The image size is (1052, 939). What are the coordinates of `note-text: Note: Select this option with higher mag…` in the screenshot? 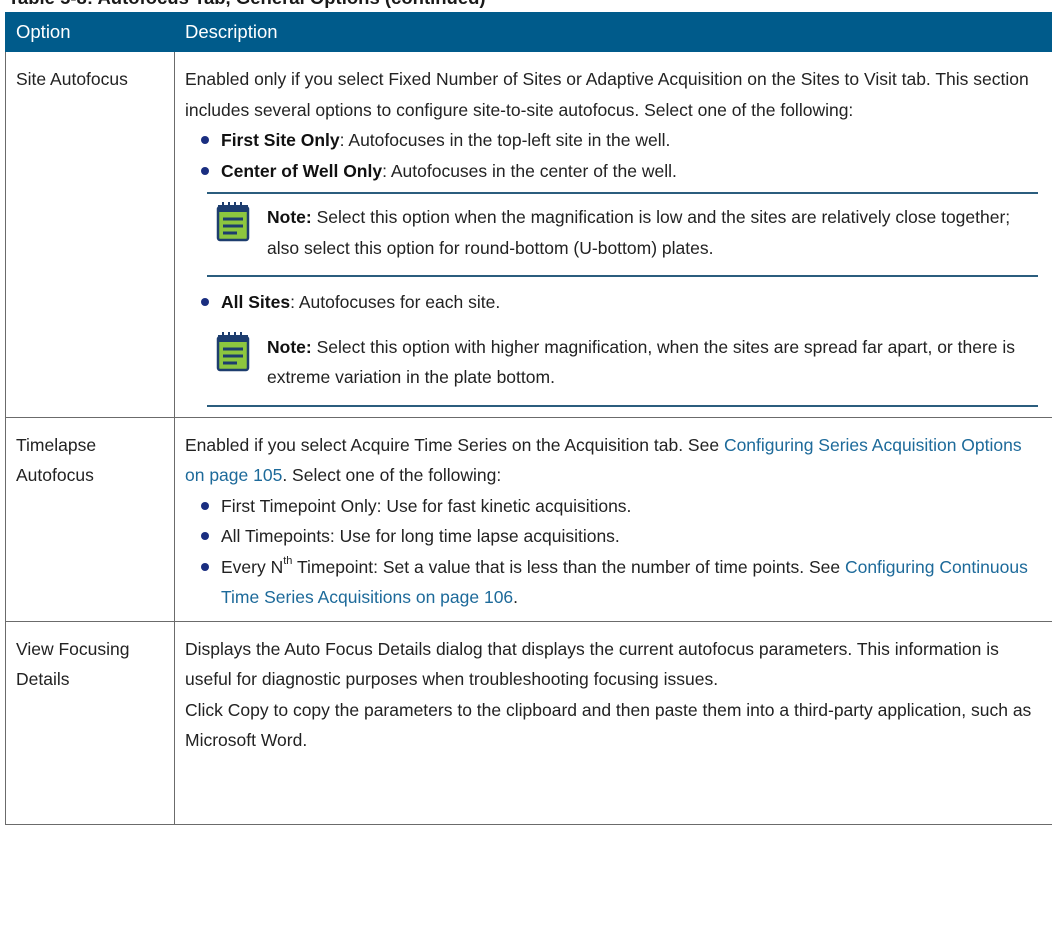 It's located at (652, 362).